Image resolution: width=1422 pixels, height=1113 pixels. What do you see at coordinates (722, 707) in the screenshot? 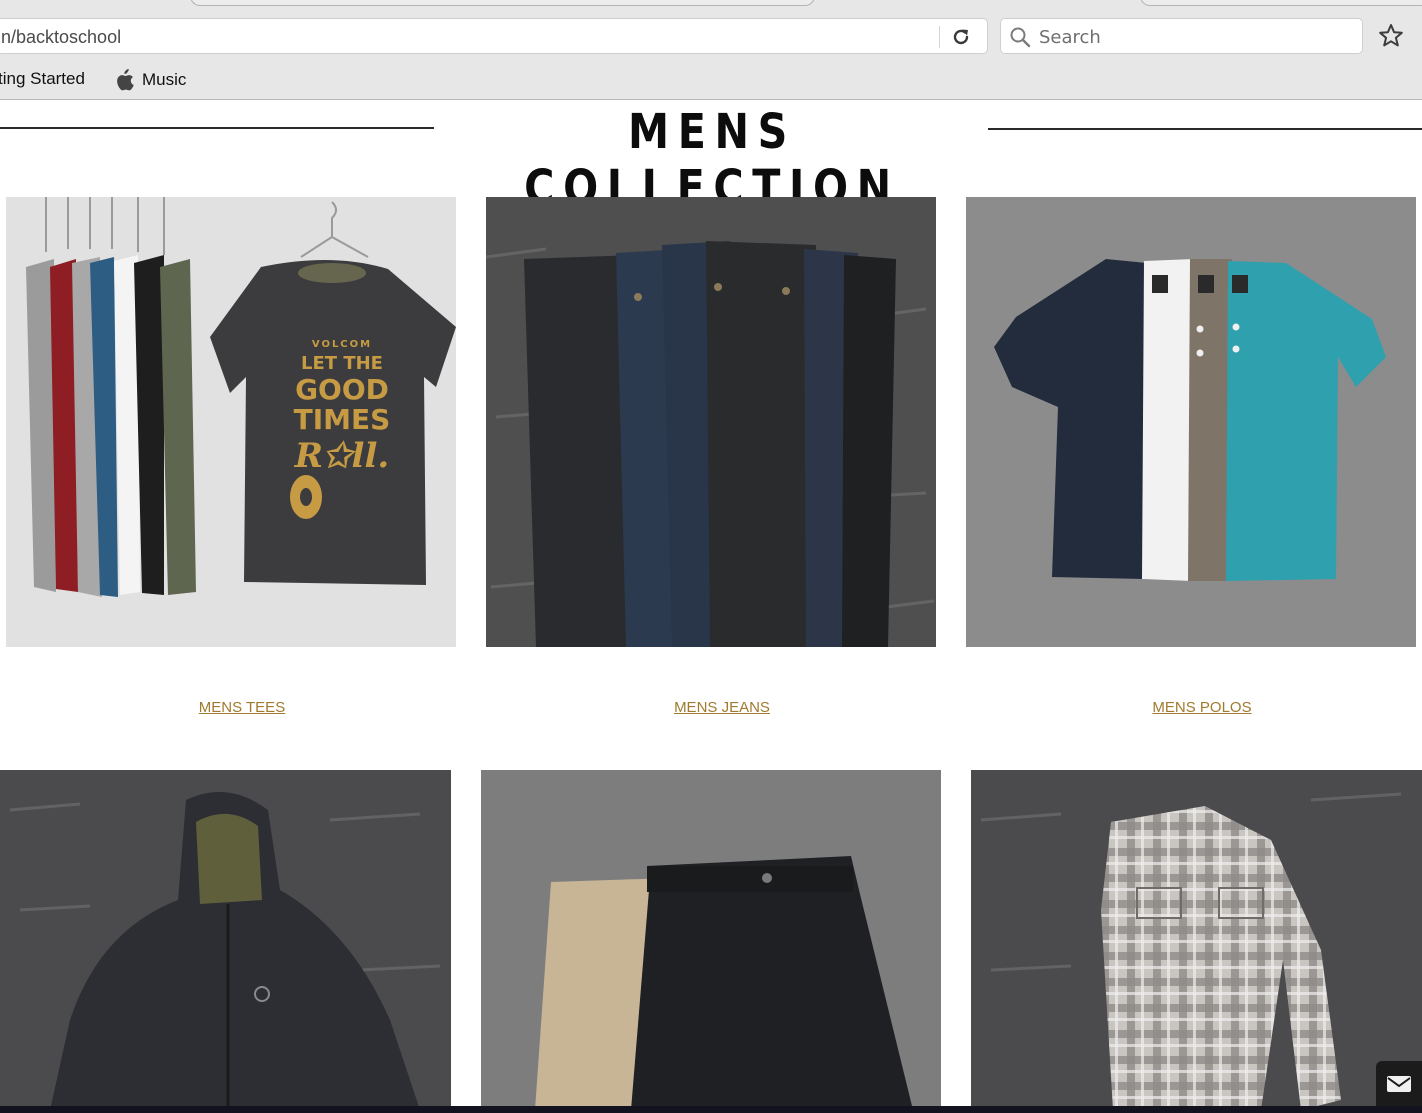
I see `category-link-mens-jeans: MENS JEANS` at bounding box center [722, 707].